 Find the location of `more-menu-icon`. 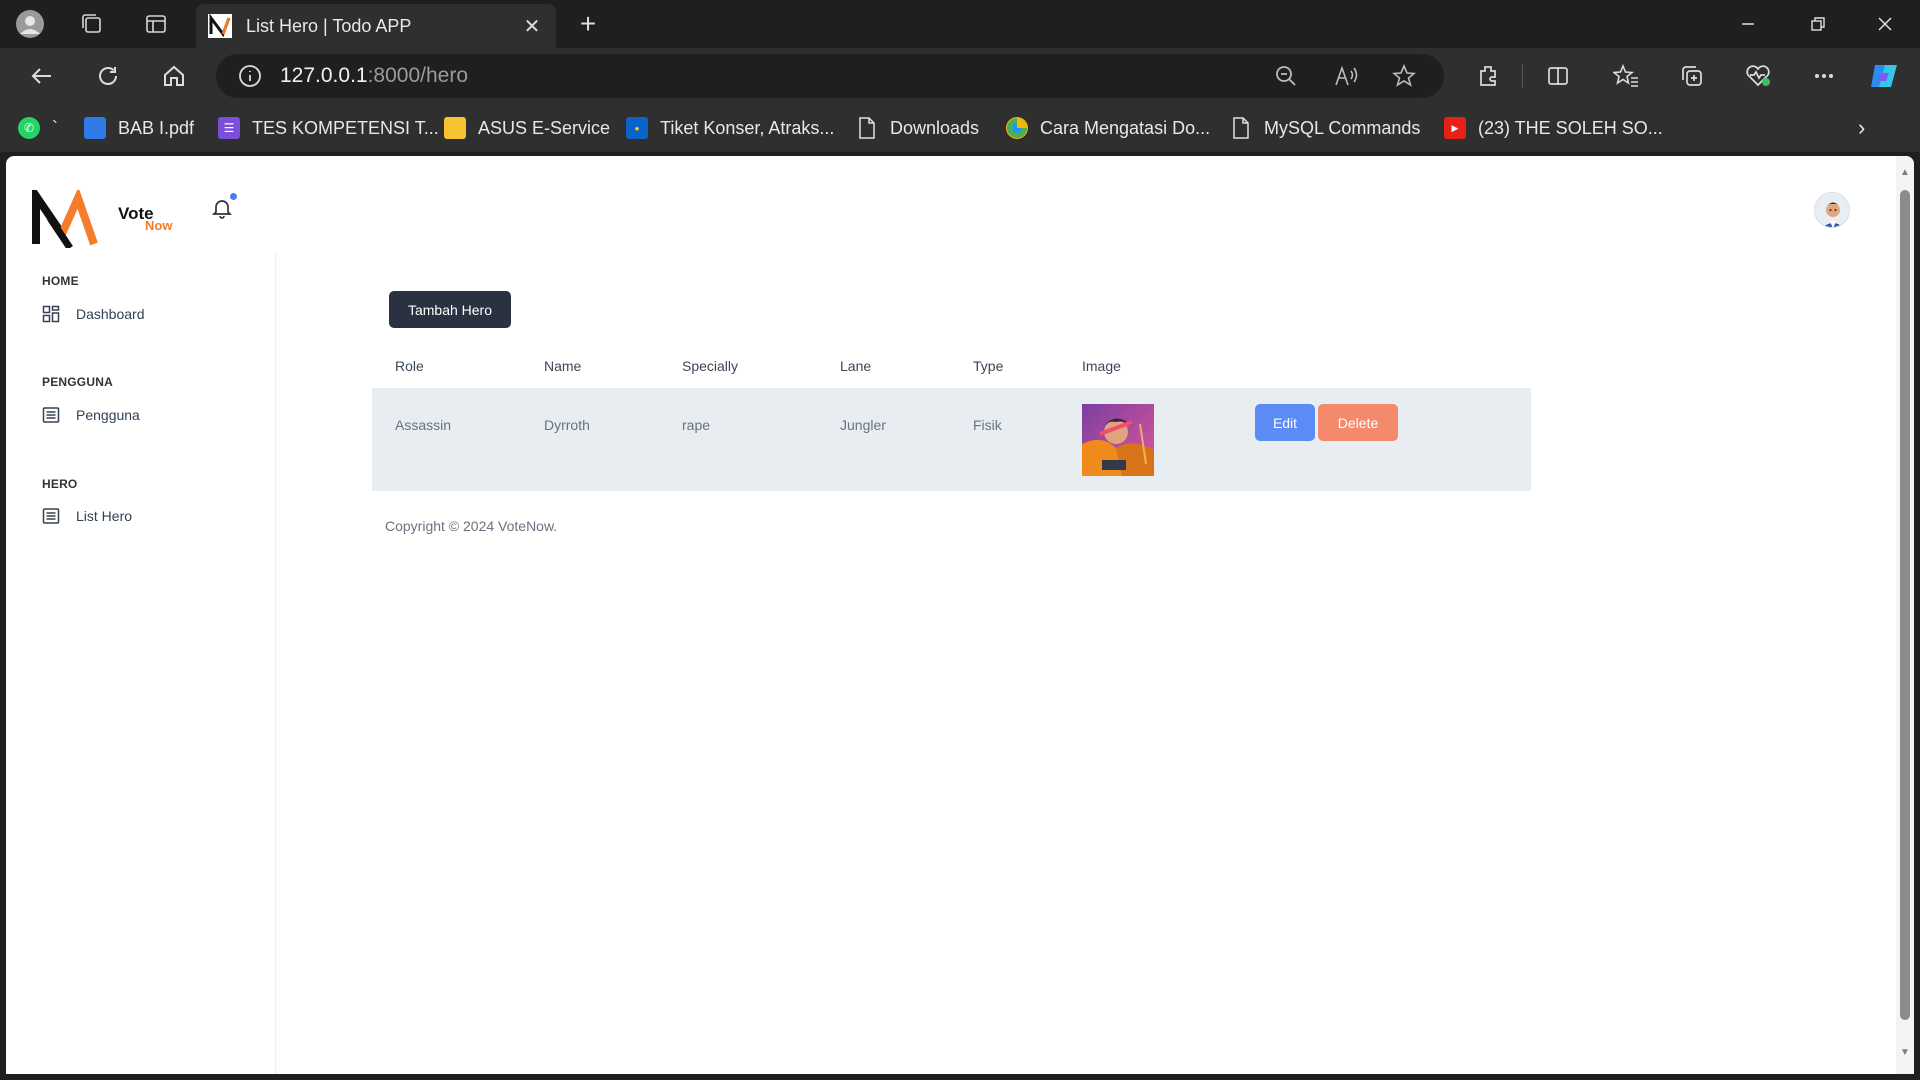

more-menu-icon is located at coordinates (1824, 76).